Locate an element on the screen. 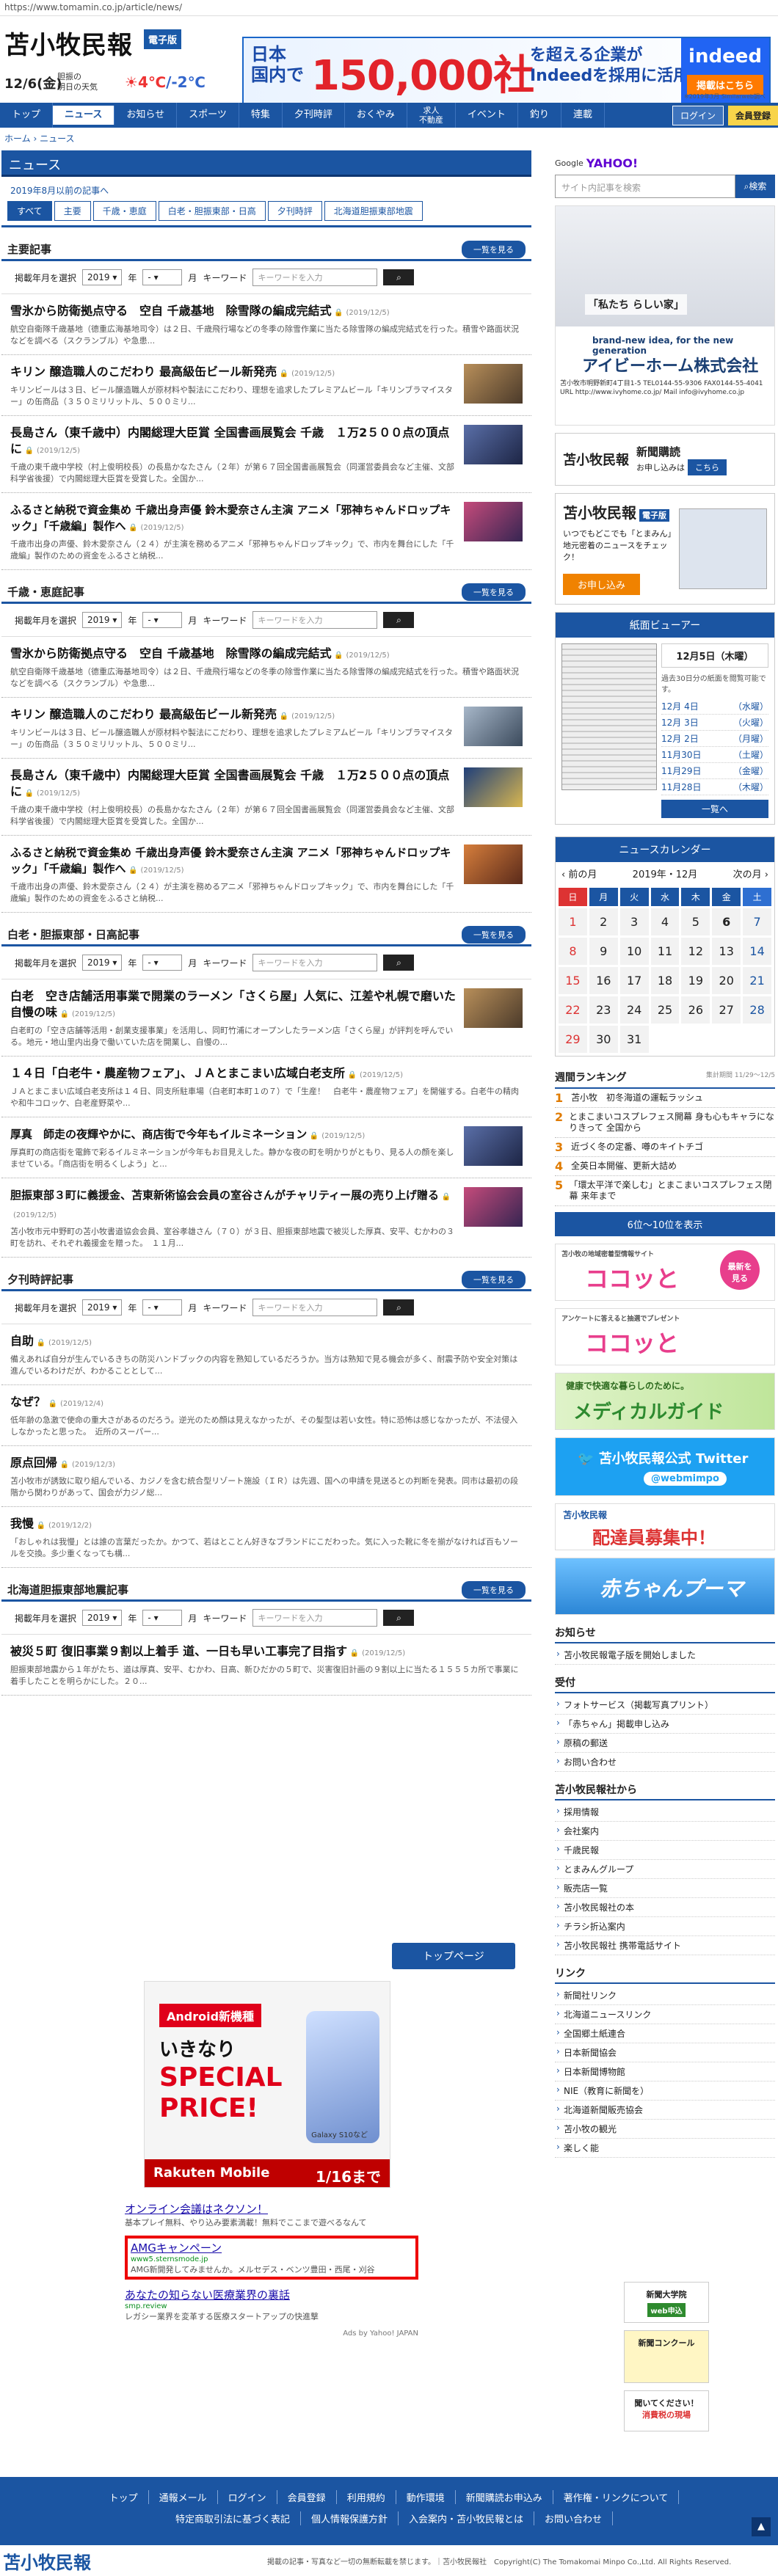  tab-all: すべて is located at coordinates (29, 211).